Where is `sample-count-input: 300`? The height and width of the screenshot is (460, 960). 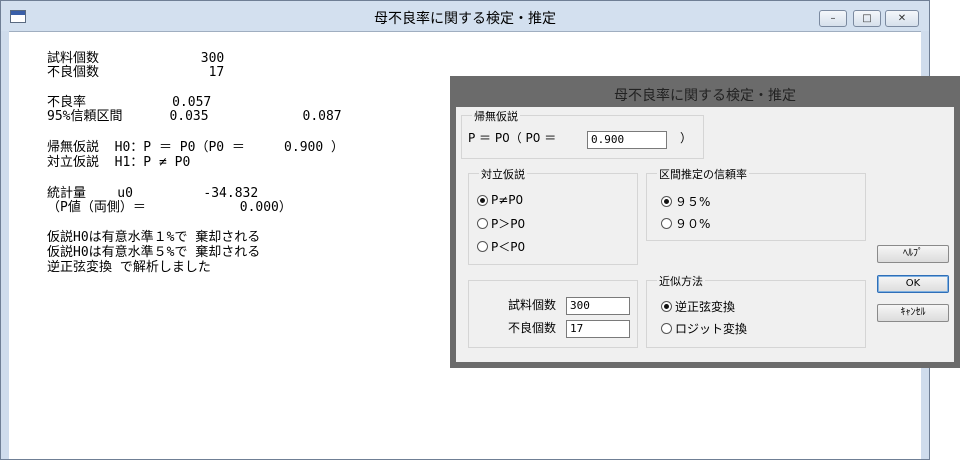
sample-count-input: 300 is located at coordinates (598, 306).